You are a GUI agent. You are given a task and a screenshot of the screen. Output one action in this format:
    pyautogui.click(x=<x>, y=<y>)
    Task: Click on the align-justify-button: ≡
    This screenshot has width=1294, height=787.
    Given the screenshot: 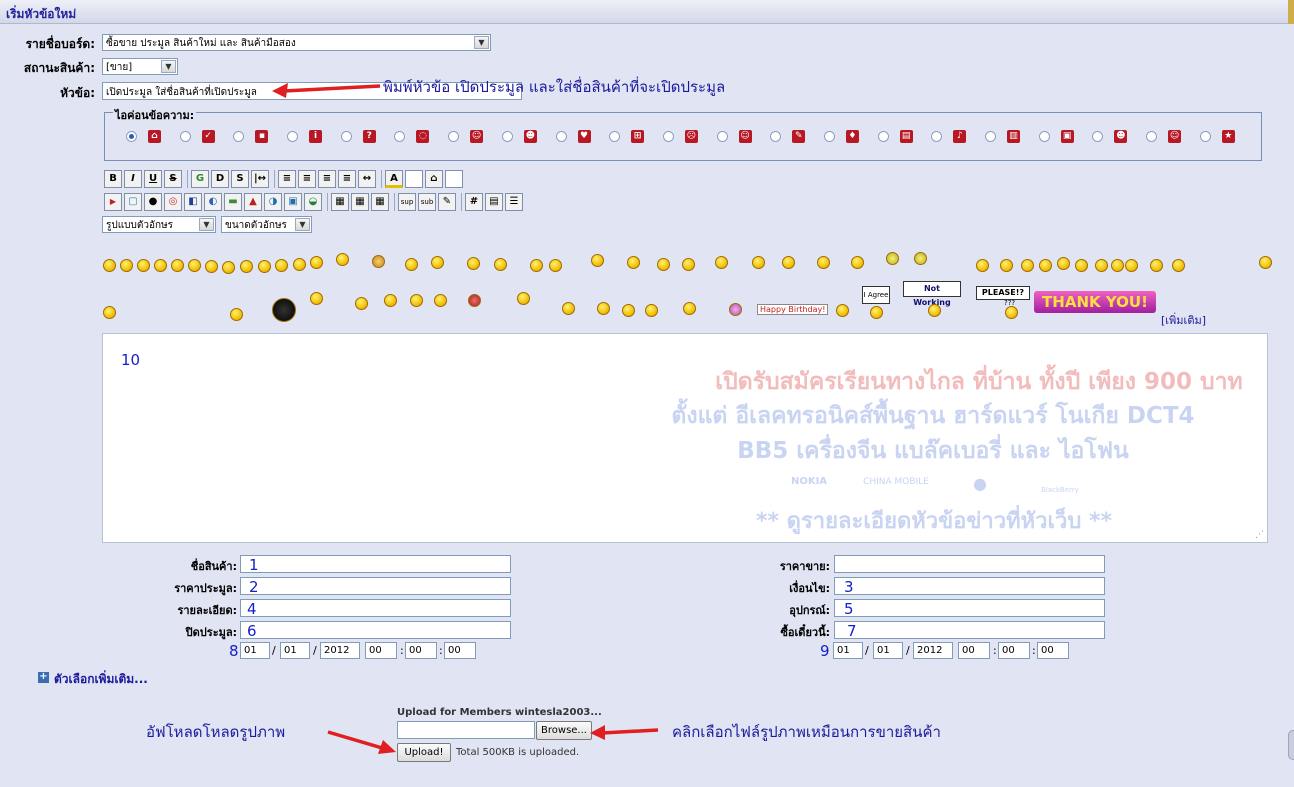 What is the action you would take?
    pyautogui.click(x=327, y=179)
    